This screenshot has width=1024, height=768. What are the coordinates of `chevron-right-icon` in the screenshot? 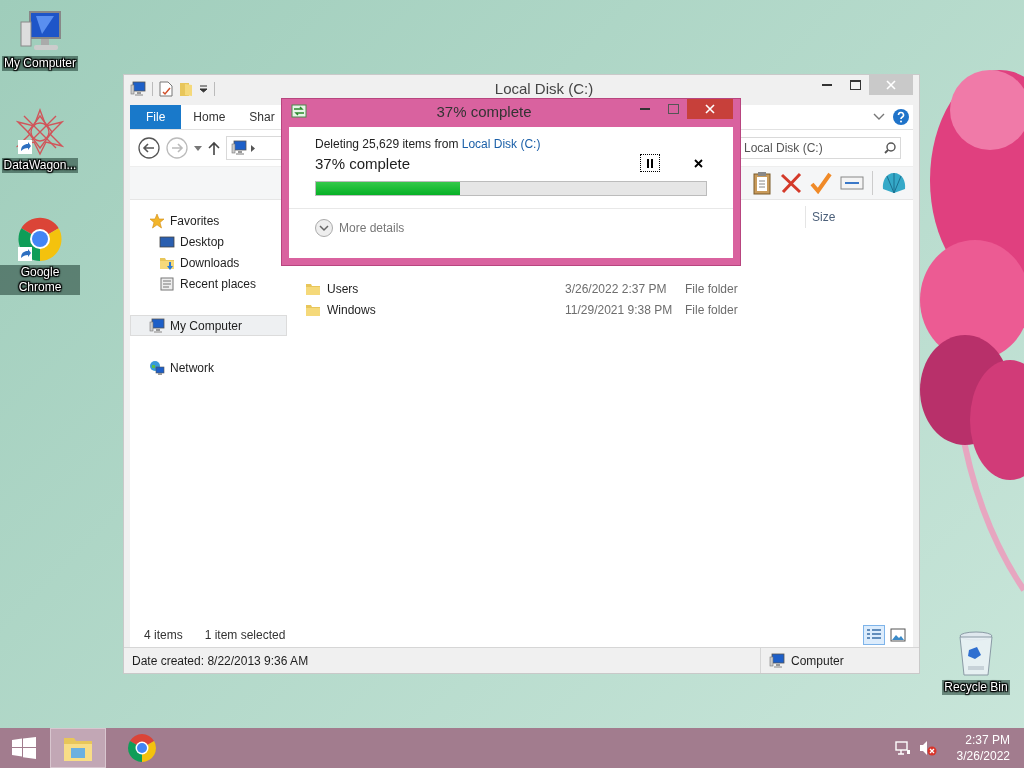 It's located at (253, 148).